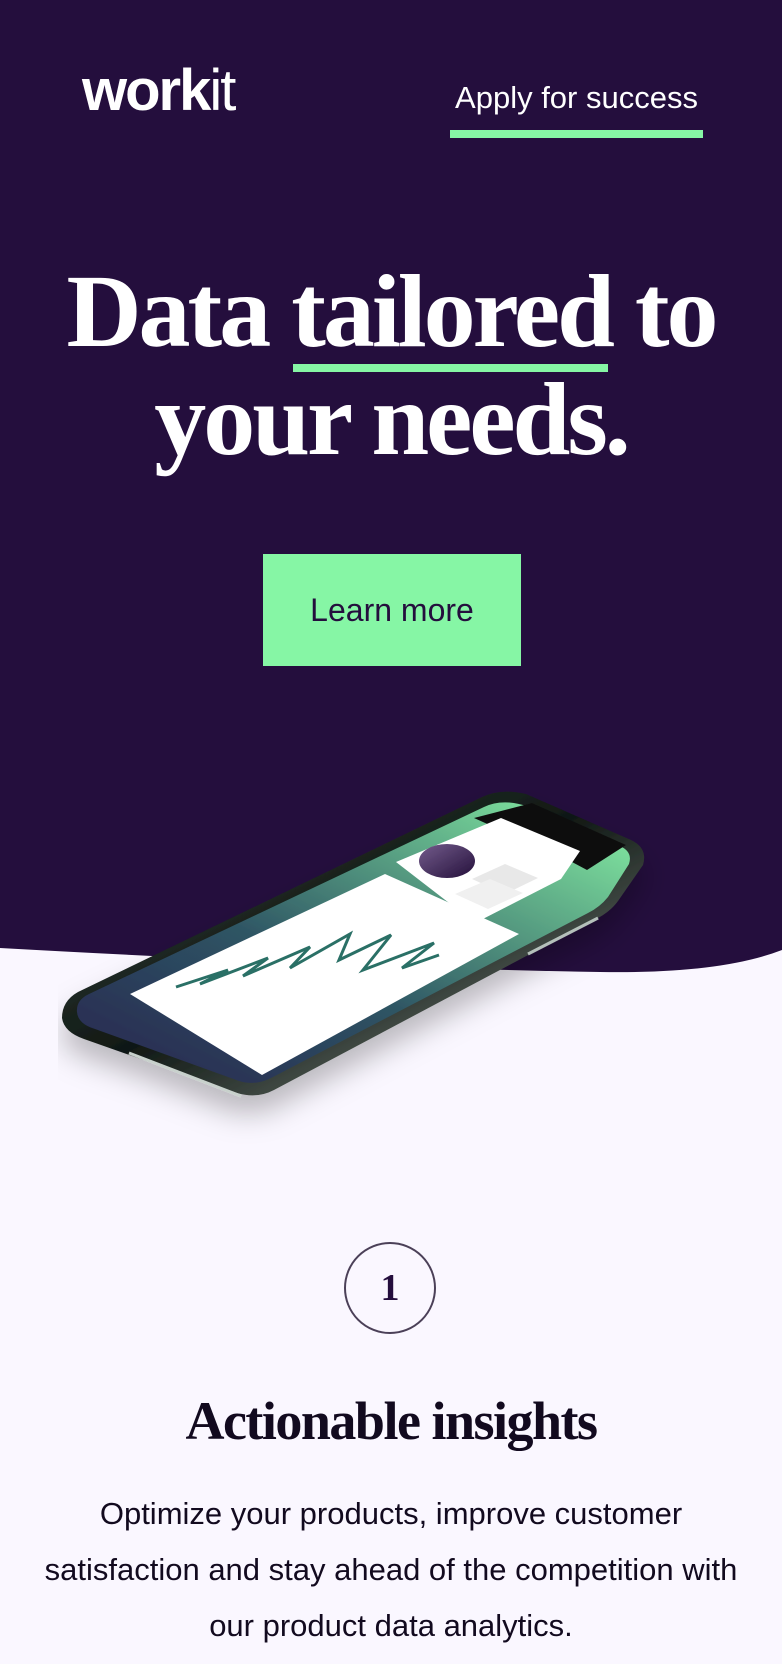  Describe the element at coordinates (453, 313) in the screenshot. I see `hero-title-highlight: tailored` at that location.